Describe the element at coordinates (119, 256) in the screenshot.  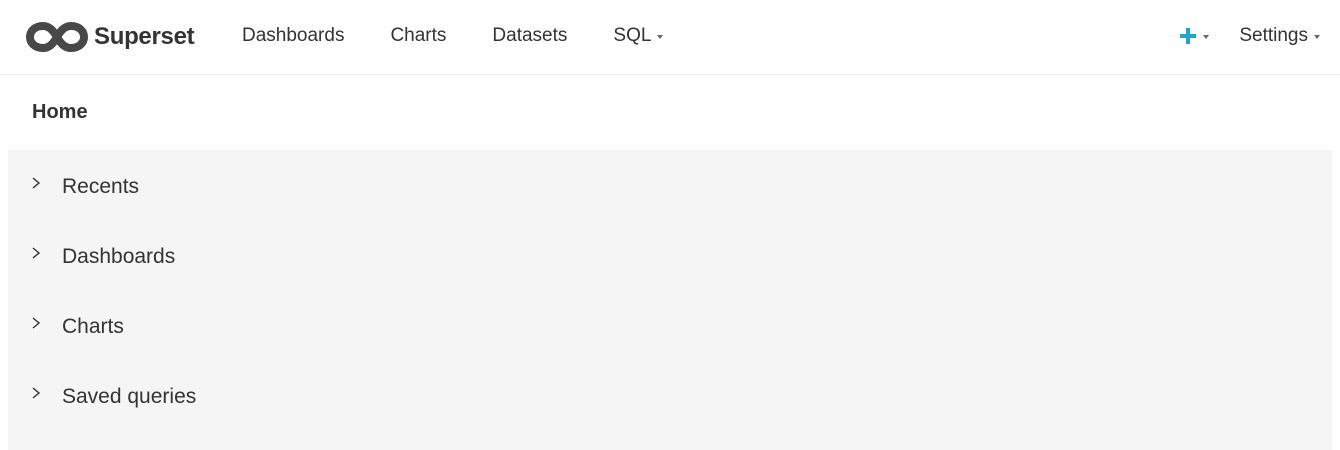
I see `section-dashboards-label: Dashboards` at that location.